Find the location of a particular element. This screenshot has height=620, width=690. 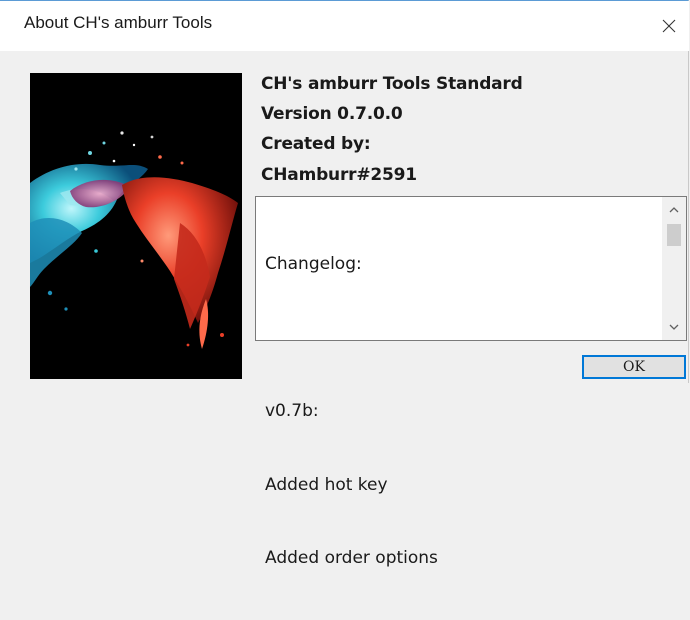

scroll-thumb is located at coordinates (674, 235).